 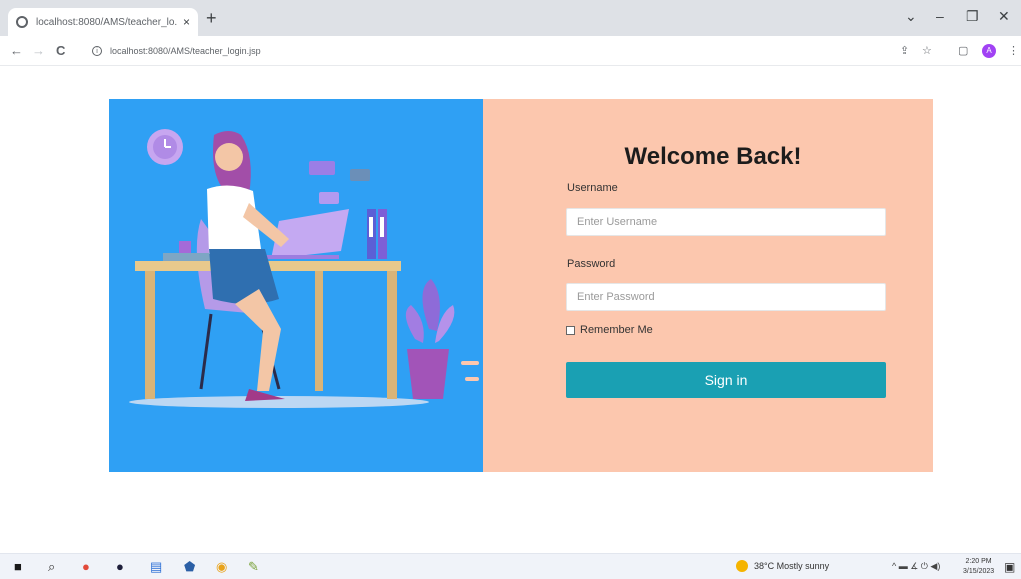 What do you see at coordinates (1009, 567) in the screenshot?
I see `notification-icon: ▣` at bounding box center [1009, 567].